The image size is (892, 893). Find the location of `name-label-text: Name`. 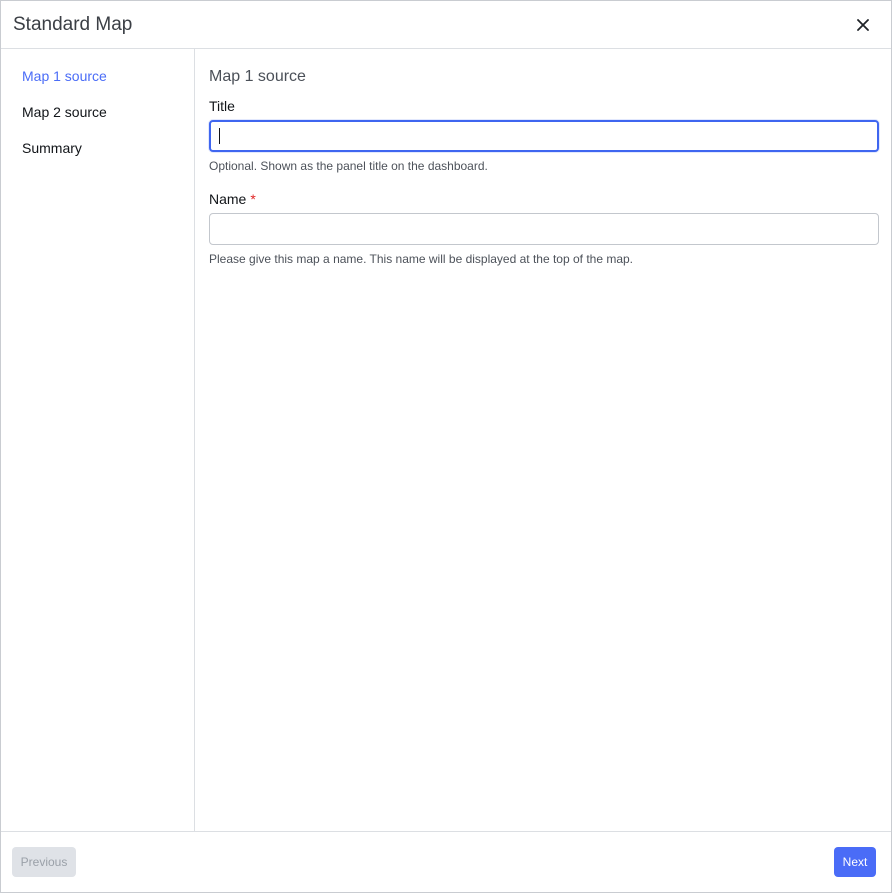

name-label-text: Name is located at coordinates (228, 199).